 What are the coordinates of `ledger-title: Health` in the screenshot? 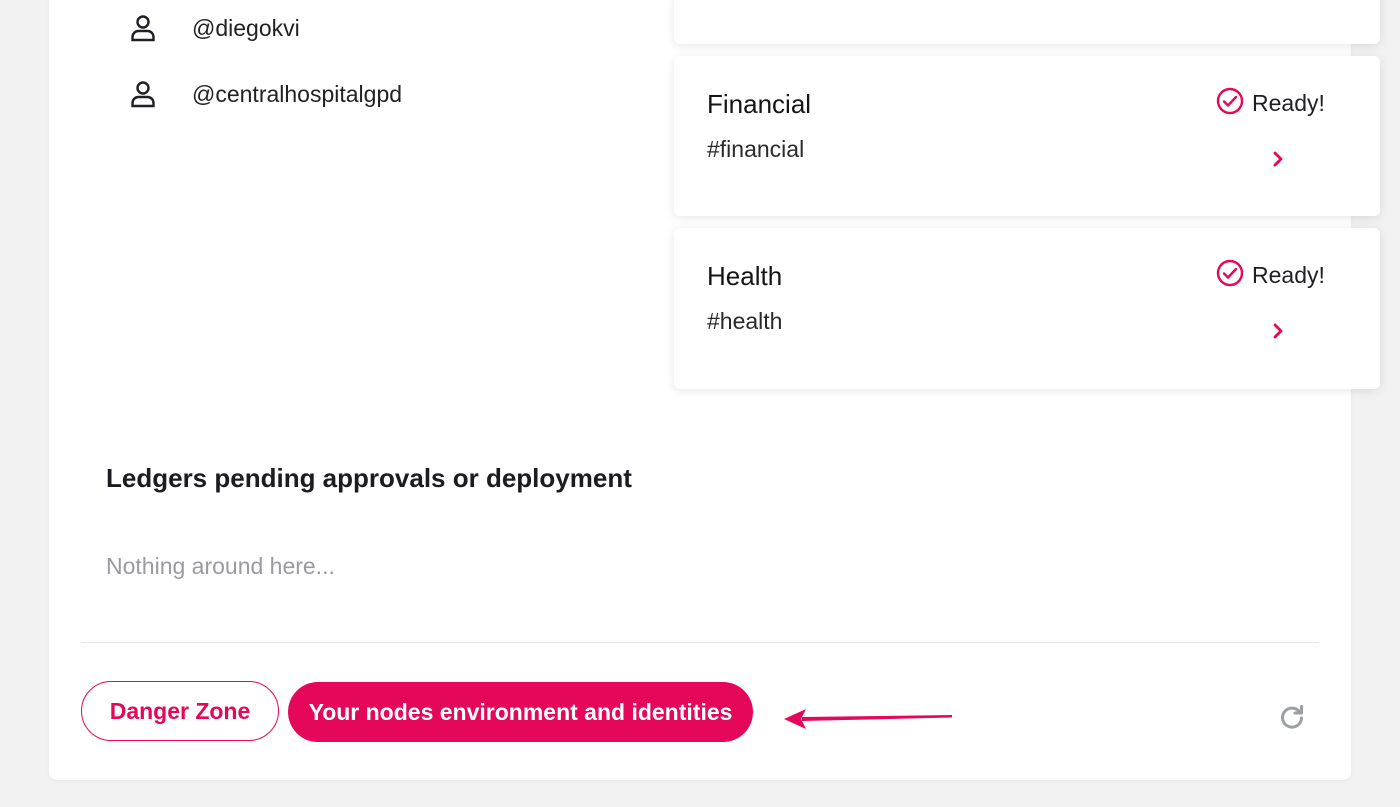 It's located at (745, 276).